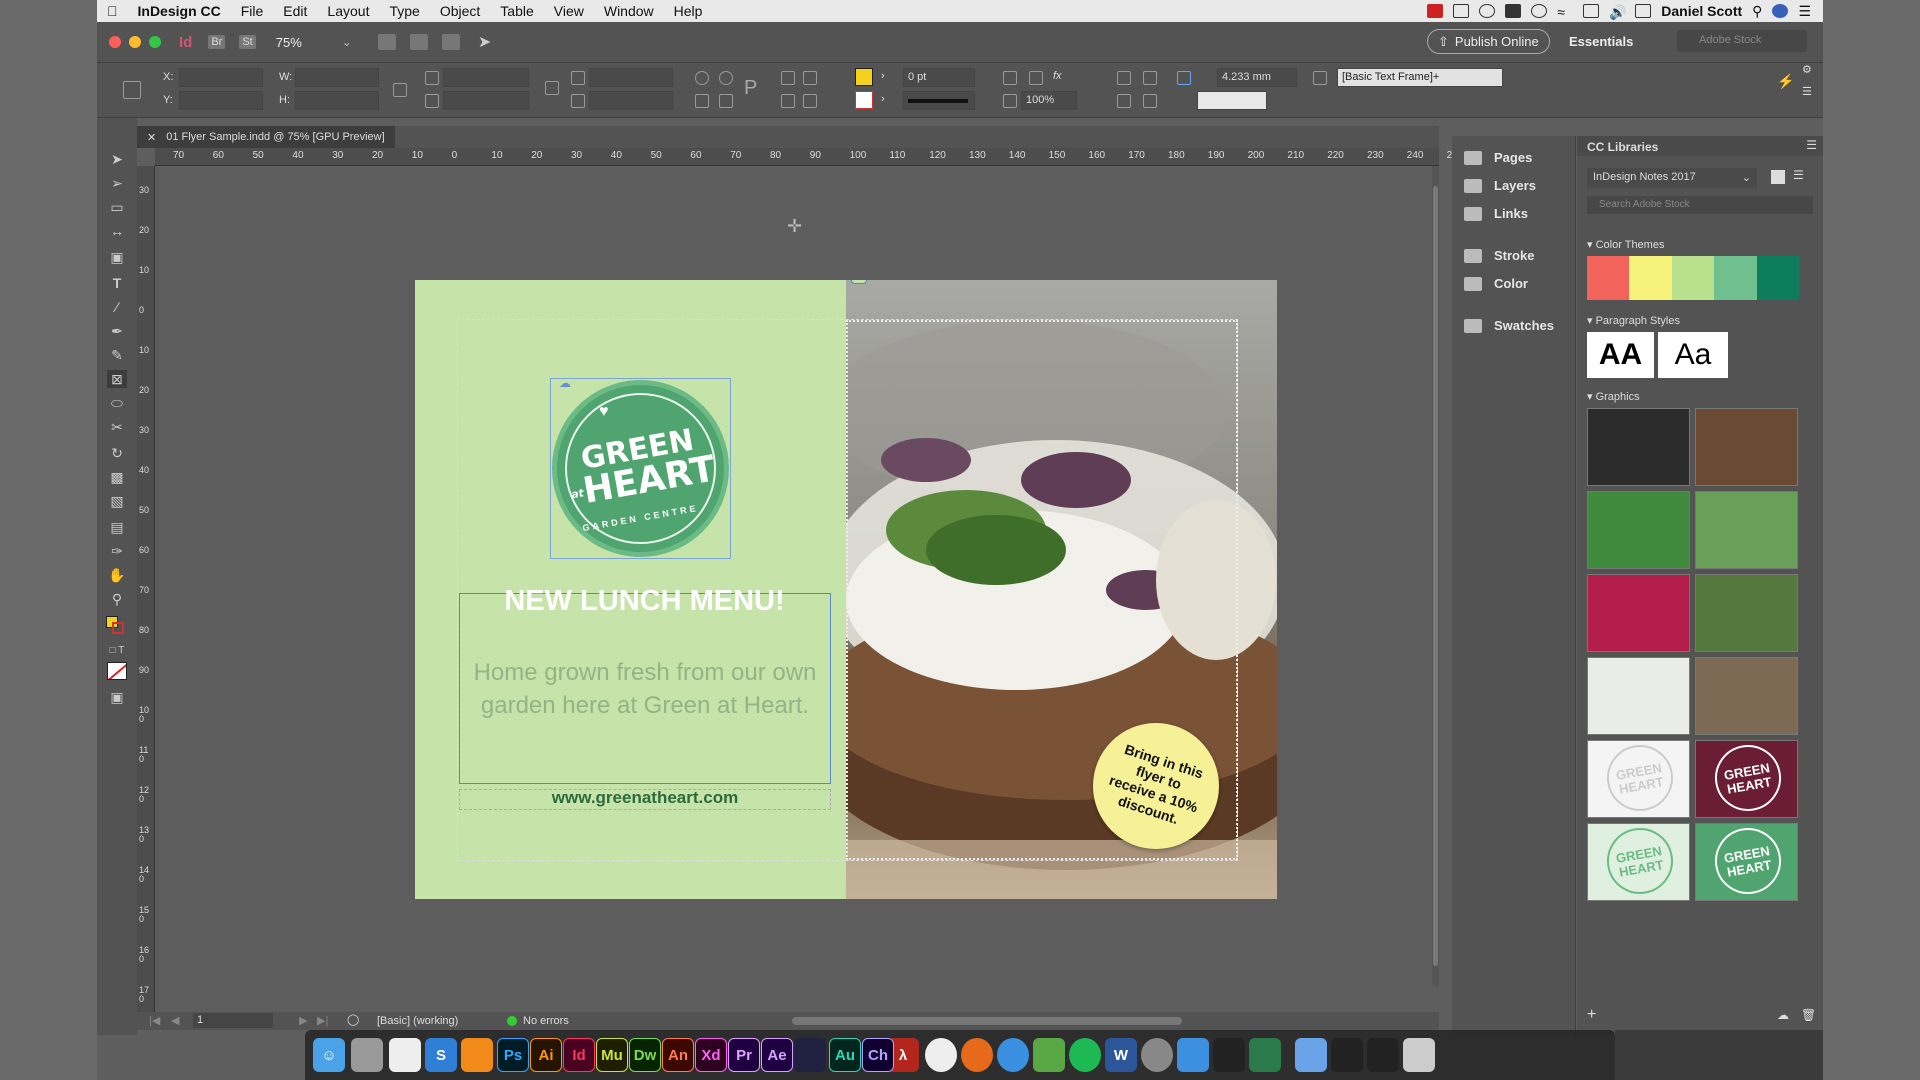 Image resolution: width=1920 pixels, height=1080 pixels. Describe the element at coordinates (702, 78) in the screenshot. I see `rotate-cw-icon` at that location.